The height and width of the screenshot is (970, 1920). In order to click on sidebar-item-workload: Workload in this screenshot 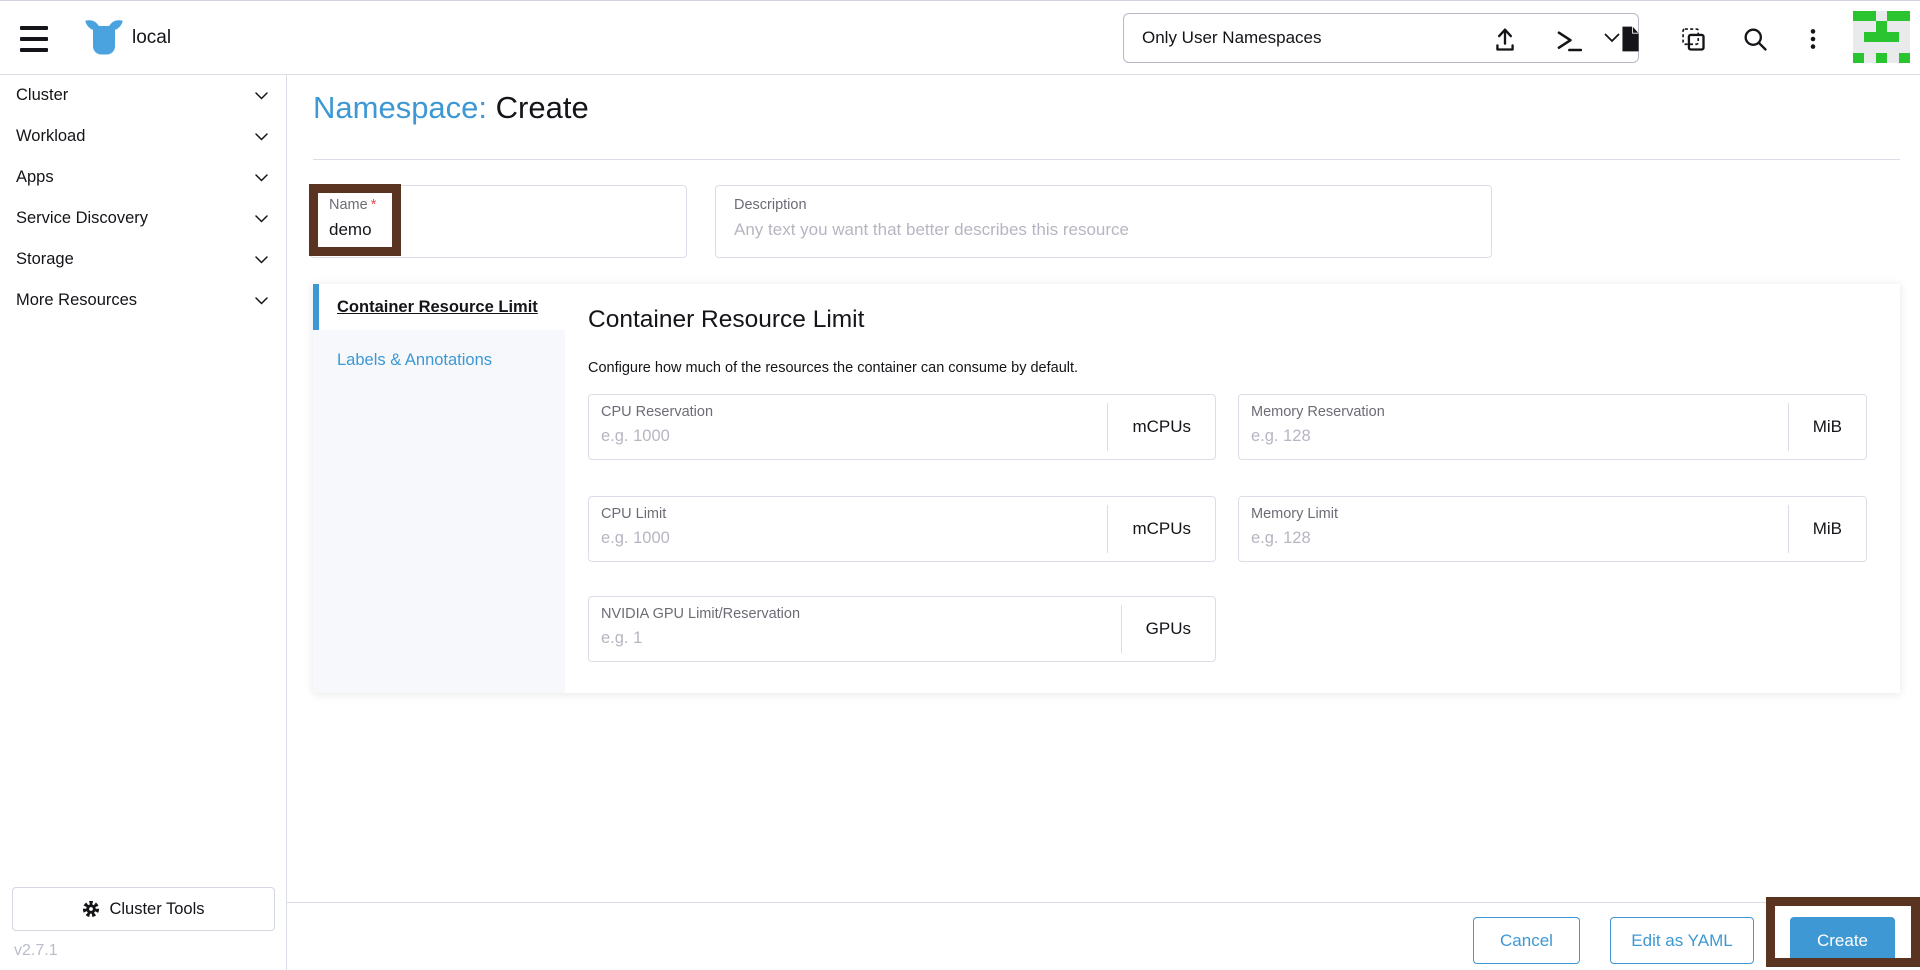, I will do `click(143, 136)`.